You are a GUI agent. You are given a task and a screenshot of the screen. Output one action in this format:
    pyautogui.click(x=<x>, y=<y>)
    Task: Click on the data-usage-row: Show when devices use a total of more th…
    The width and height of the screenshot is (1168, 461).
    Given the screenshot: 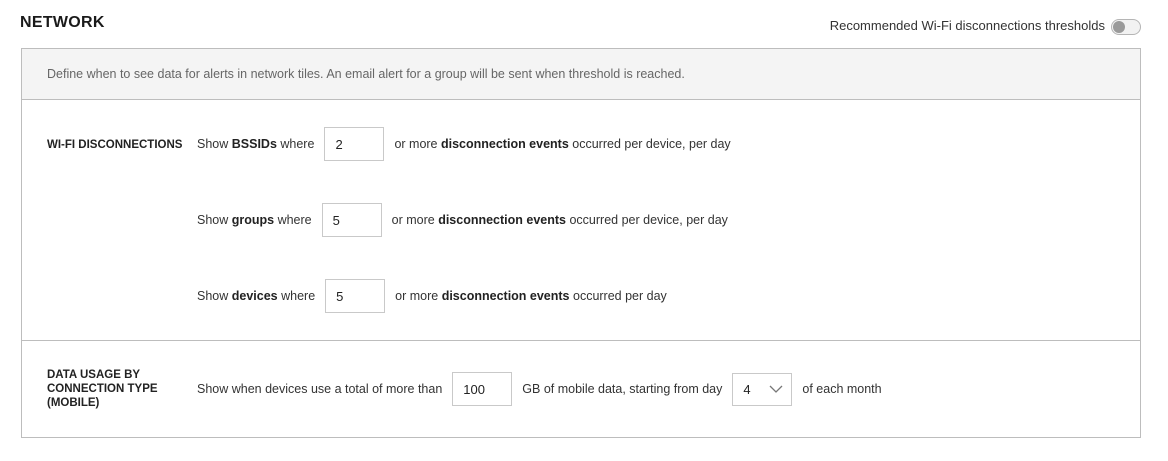 What is the action you would take?
    pyautogui.click(x=539, y=389)
    